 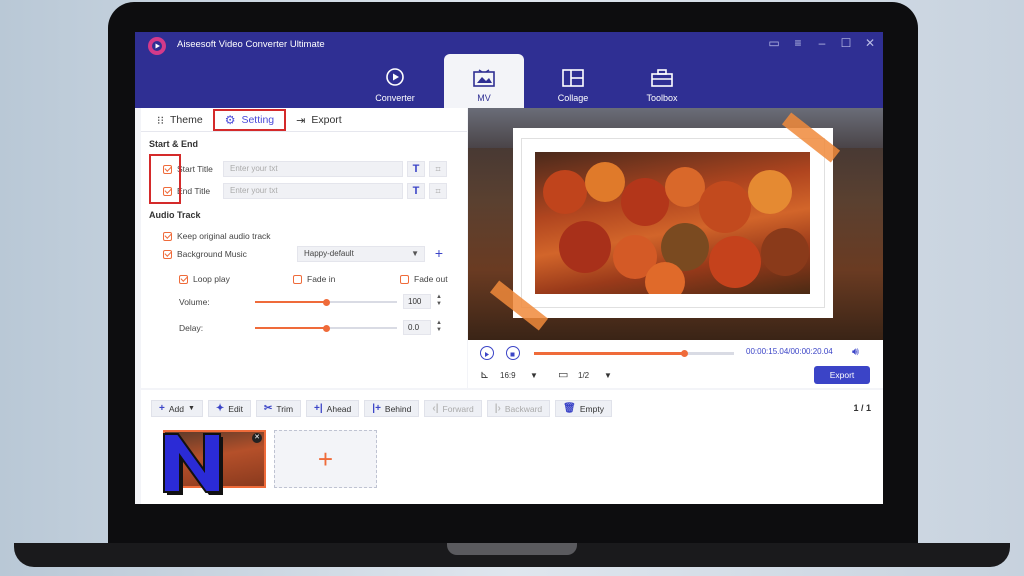 I want to click on toolbar-button-label: Forward, so click(x=458, y=408).